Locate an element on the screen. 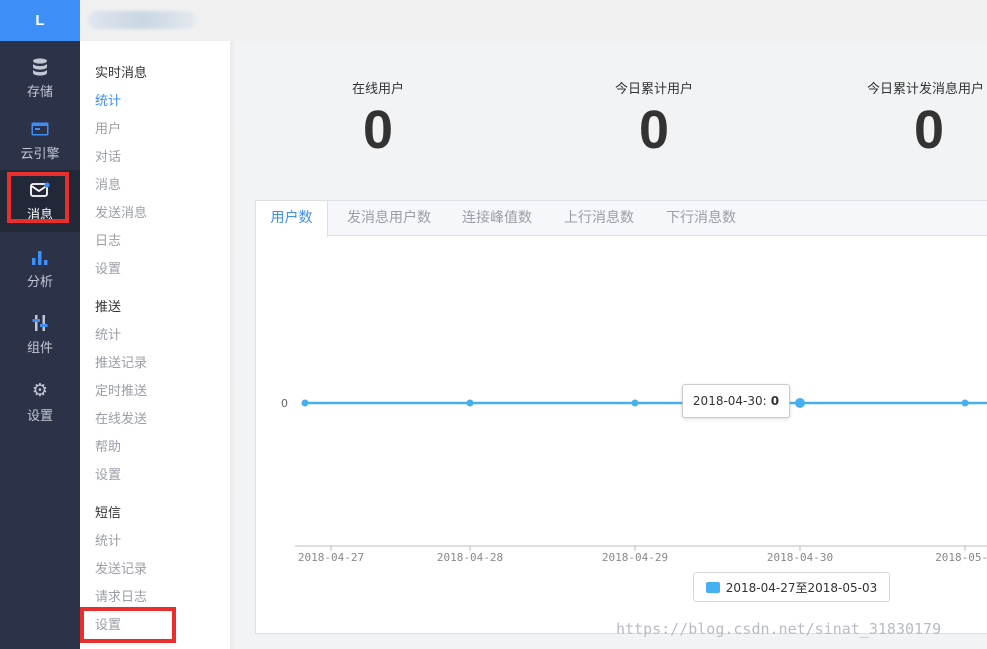 The image size is (987, 649). bar-chart-icon is located at coordinates (40, 257).